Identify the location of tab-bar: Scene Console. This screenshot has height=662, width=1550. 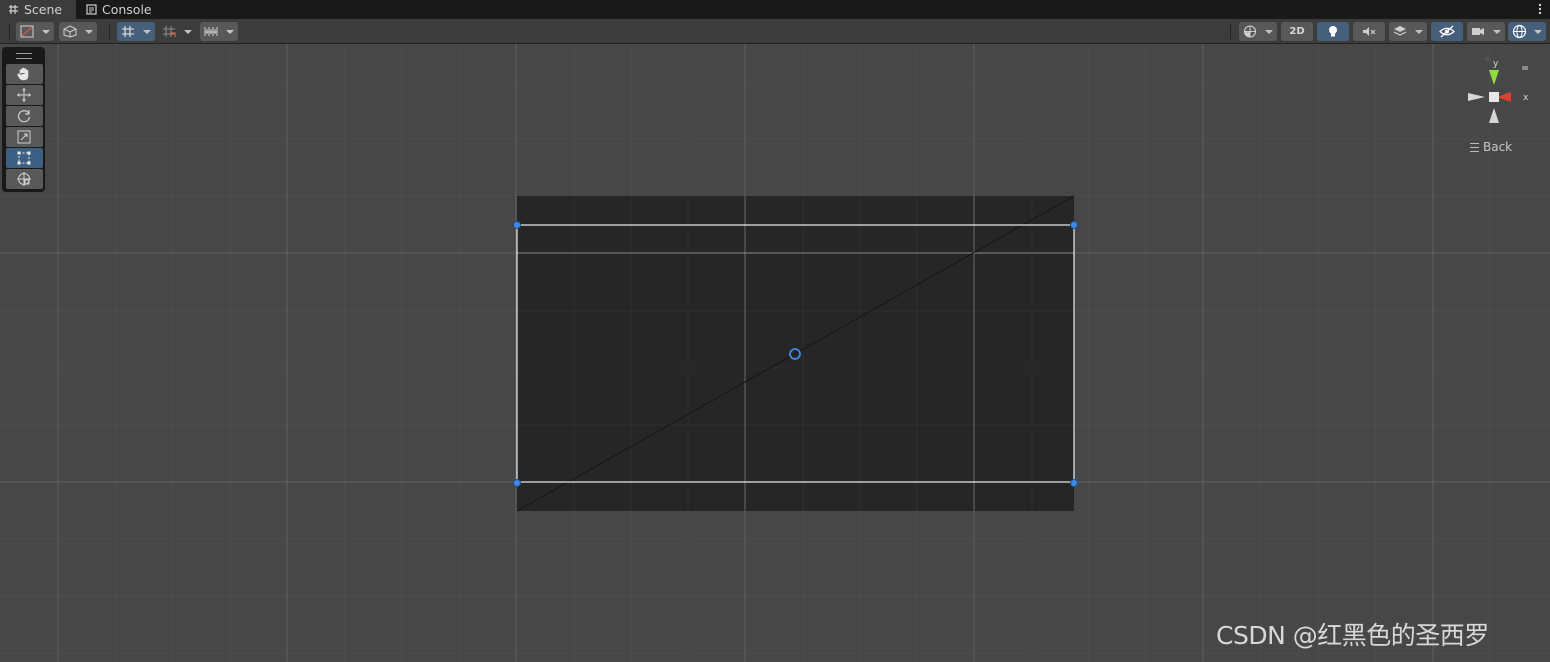
(775, 9).